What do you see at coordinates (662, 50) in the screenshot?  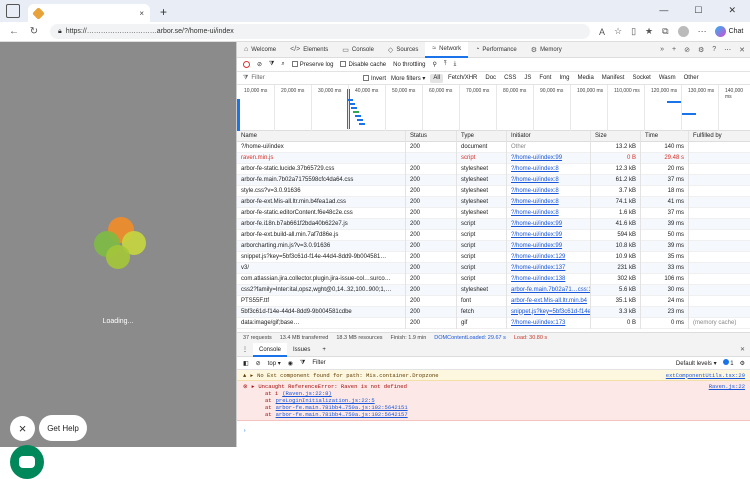 I see `more-tabs-icon: »` at bounding box center [662, 50].